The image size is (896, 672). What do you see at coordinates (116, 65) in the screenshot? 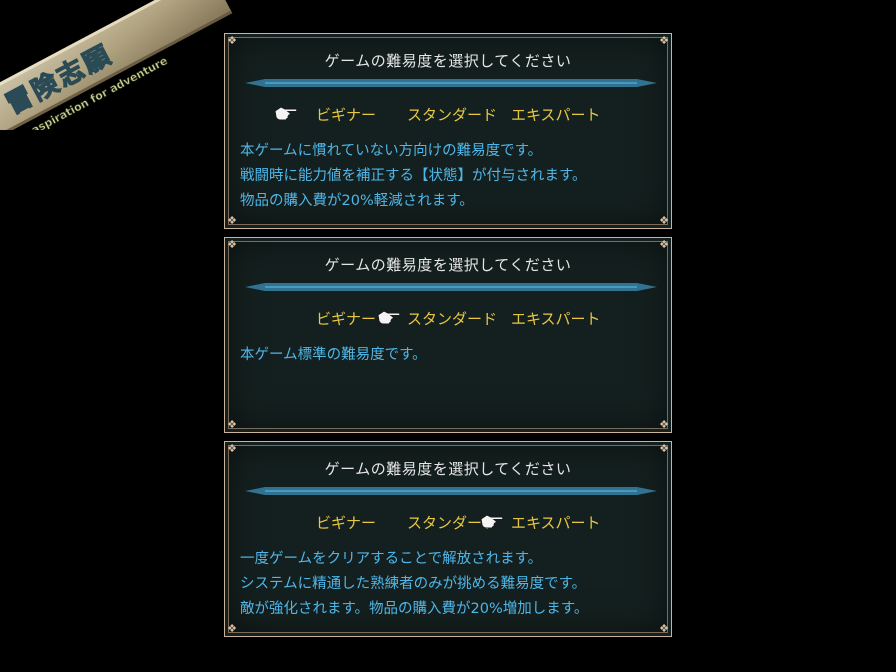
I see `game-logo: 冒険志願 aspiration for adventure` at bounding box center [116, 65].